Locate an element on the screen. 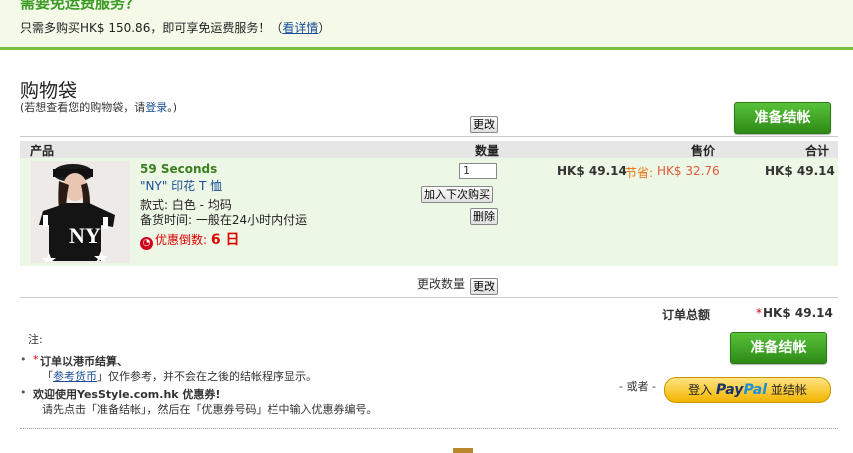 Image resolution: width=853 pixels, height=453 pixels. promo-countdown: ◔ 优惠倒数: 6 日 is located at coordinates (189, 239).